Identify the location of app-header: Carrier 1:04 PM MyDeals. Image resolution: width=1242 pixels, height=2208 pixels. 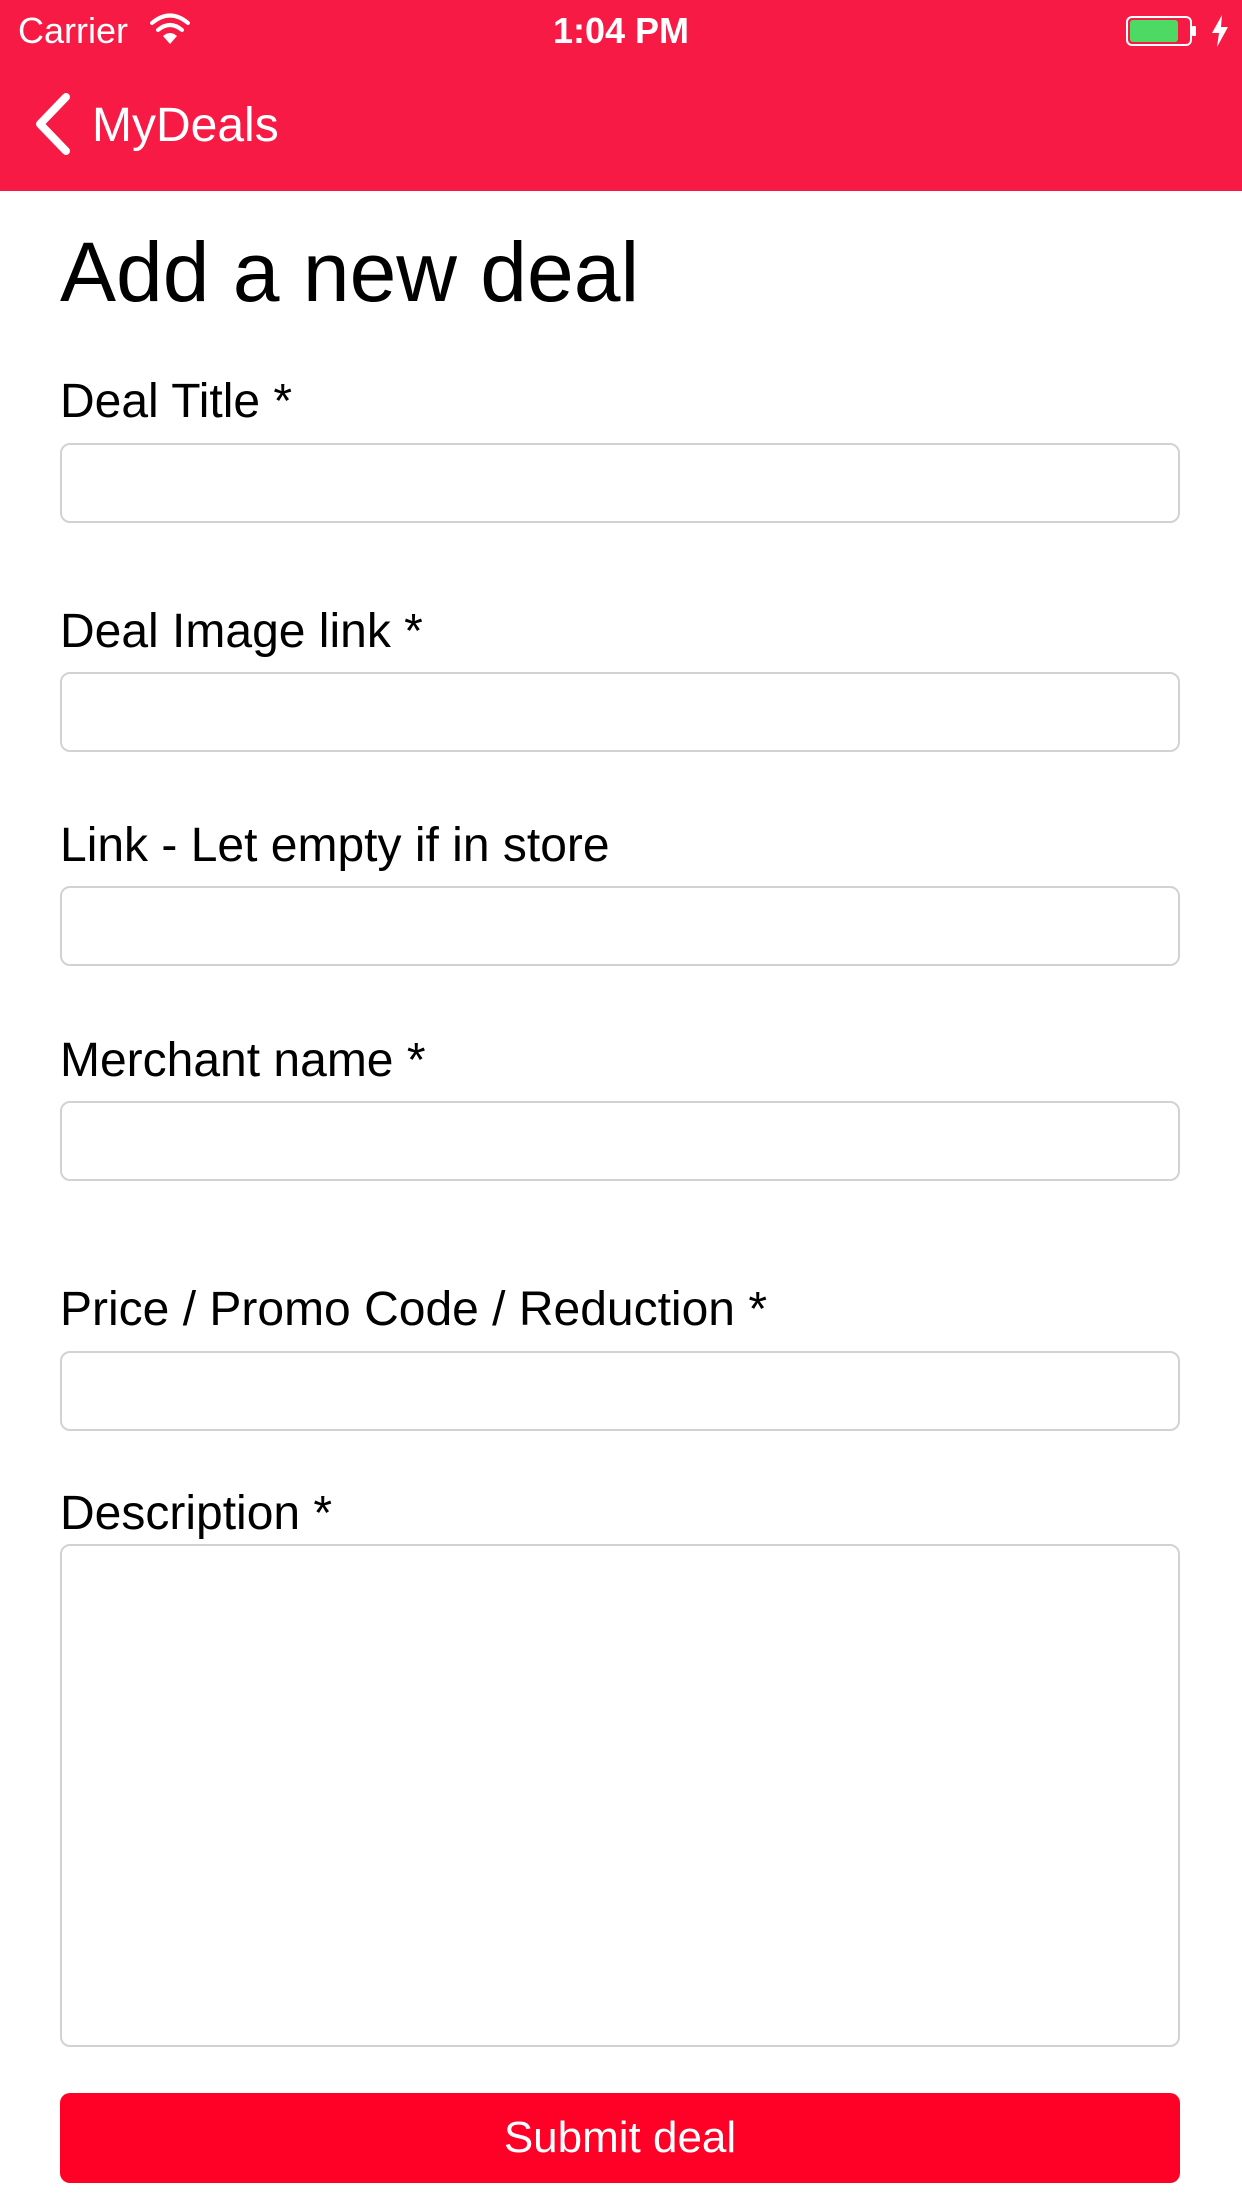
(621, 95).